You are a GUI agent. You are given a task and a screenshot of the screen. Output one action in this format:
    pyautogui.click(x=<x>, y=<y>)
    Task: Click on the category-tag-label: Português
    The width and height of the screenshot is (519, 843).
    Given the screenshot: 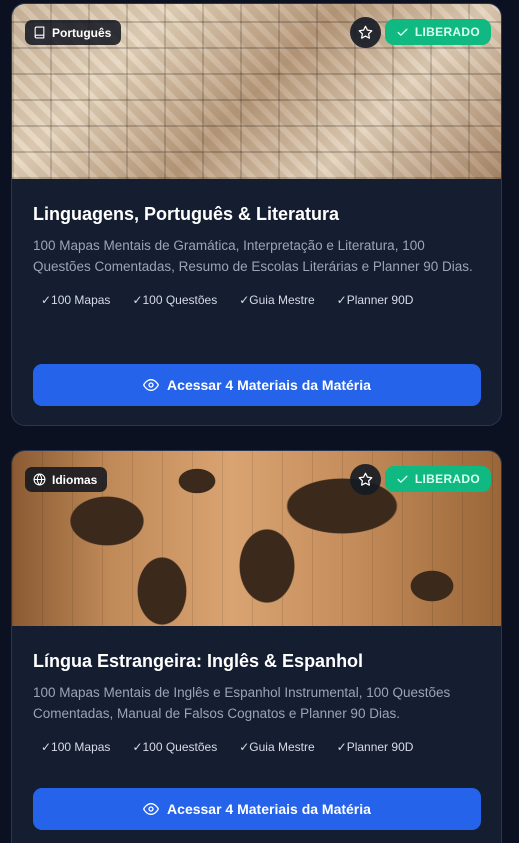 What is the action you would take?
    pyautogui.click(x=82, y=32)
    